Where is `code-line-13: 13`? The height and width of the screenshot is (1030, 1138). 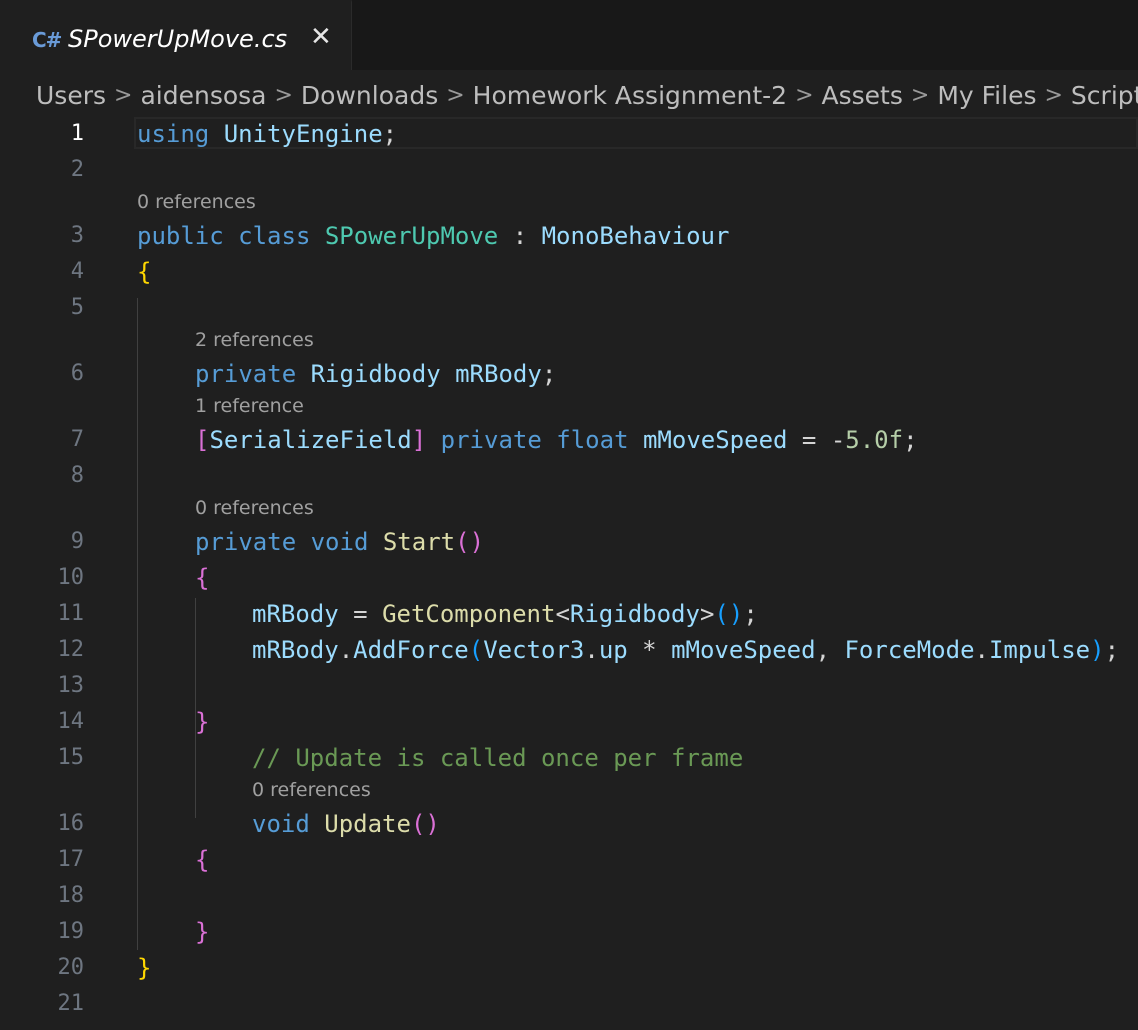 code-line-13: 13 is located at coordinates (569, 686).